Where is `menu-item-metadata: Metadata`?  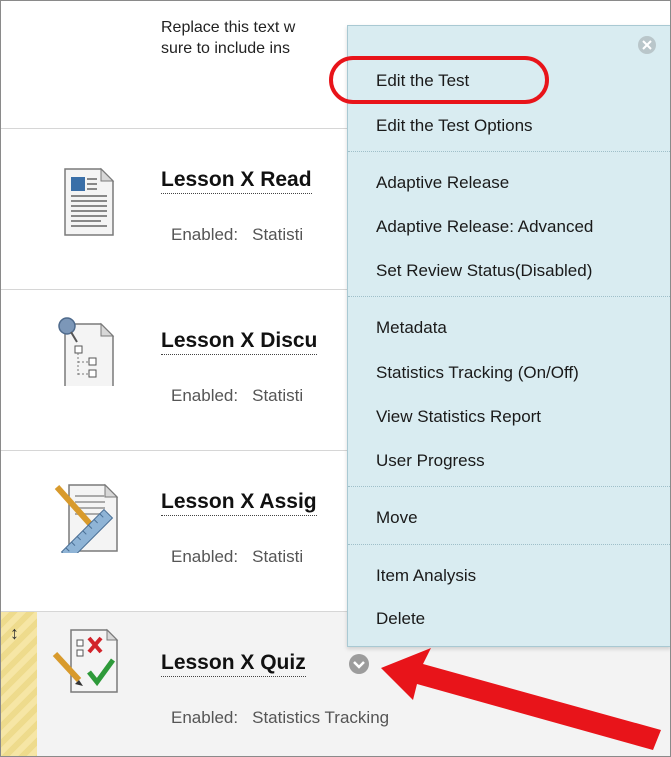
menu-item-metadata: Metadata is located at coordinates (411, 328).